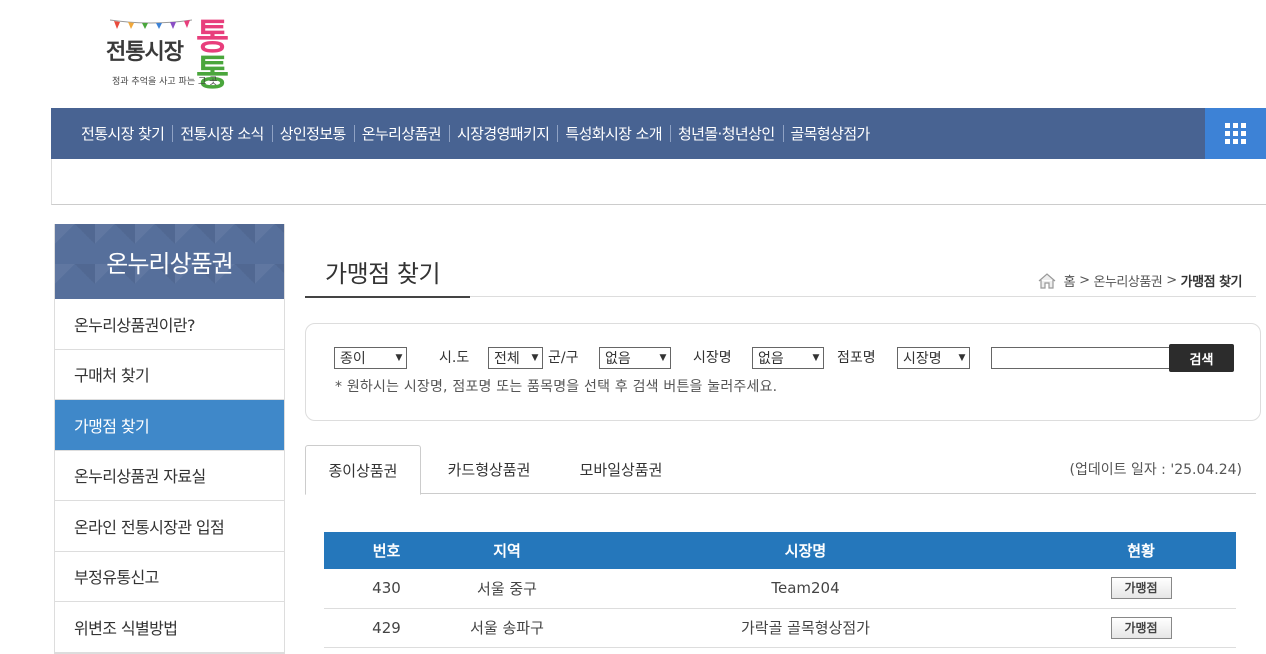 This screenshot has width=1266, height=654. Describe the element at coordinates (1141, 551) in the screenshot. I see `column-header-status: 현황` at that location.